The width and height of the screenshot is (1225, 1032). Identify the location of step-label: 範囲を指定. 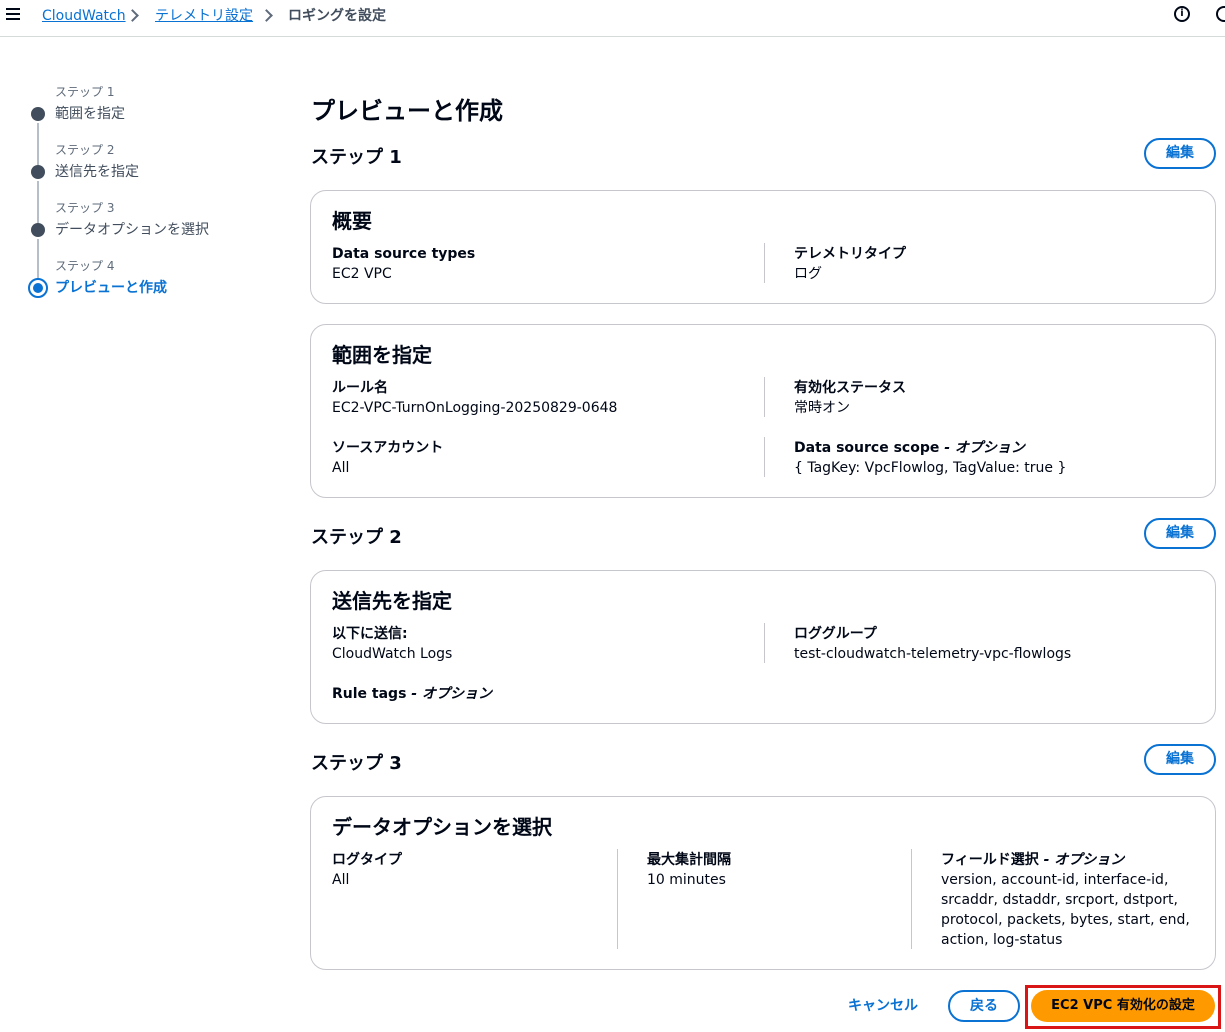
(90, 113).